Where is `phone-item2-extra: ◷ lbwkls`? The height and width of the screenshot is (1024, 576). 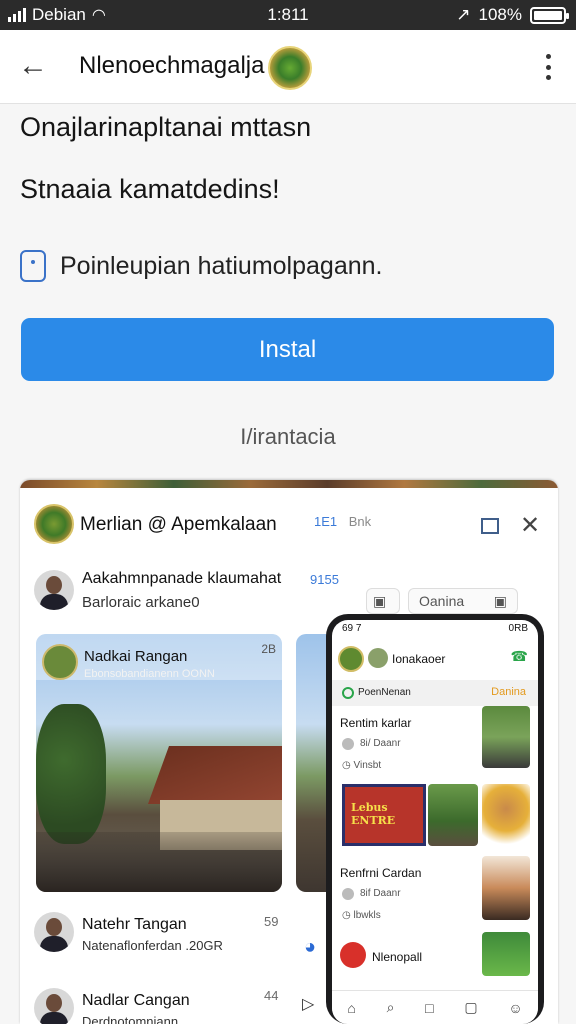
phone-item2-extra: ◷ lbwkls is located at coordinates (361, 915).